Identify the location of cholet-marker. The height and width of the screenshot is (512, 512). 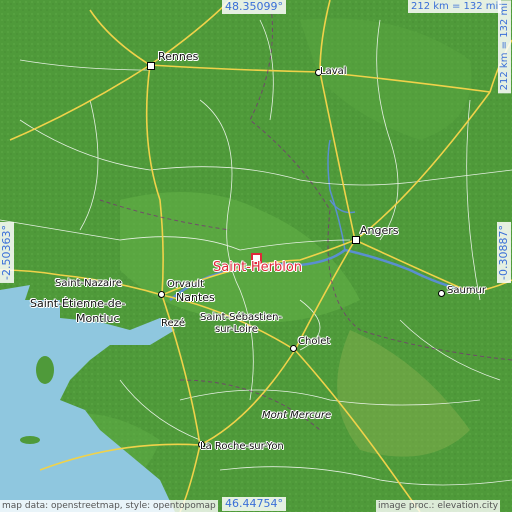
(293, 348).